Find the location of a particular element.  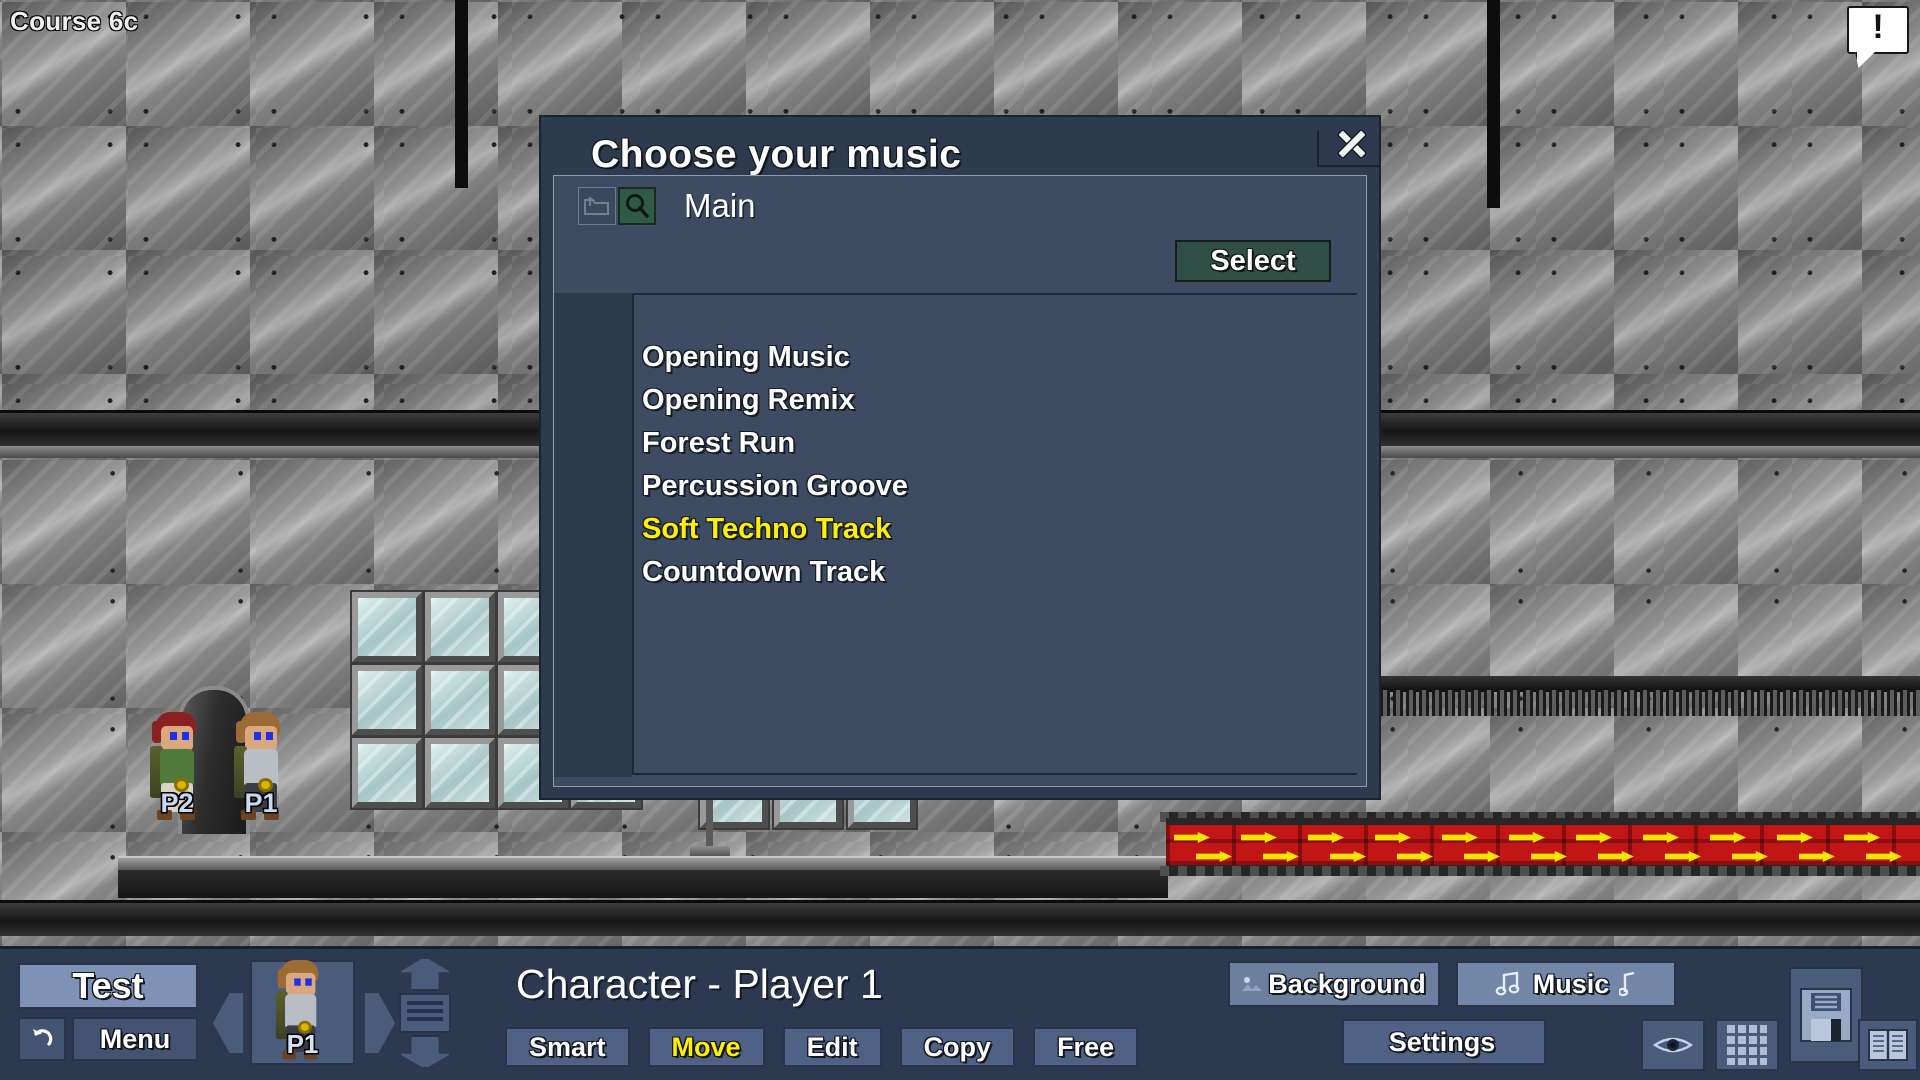

background-button: Background is located at coordinates (1334, 984).